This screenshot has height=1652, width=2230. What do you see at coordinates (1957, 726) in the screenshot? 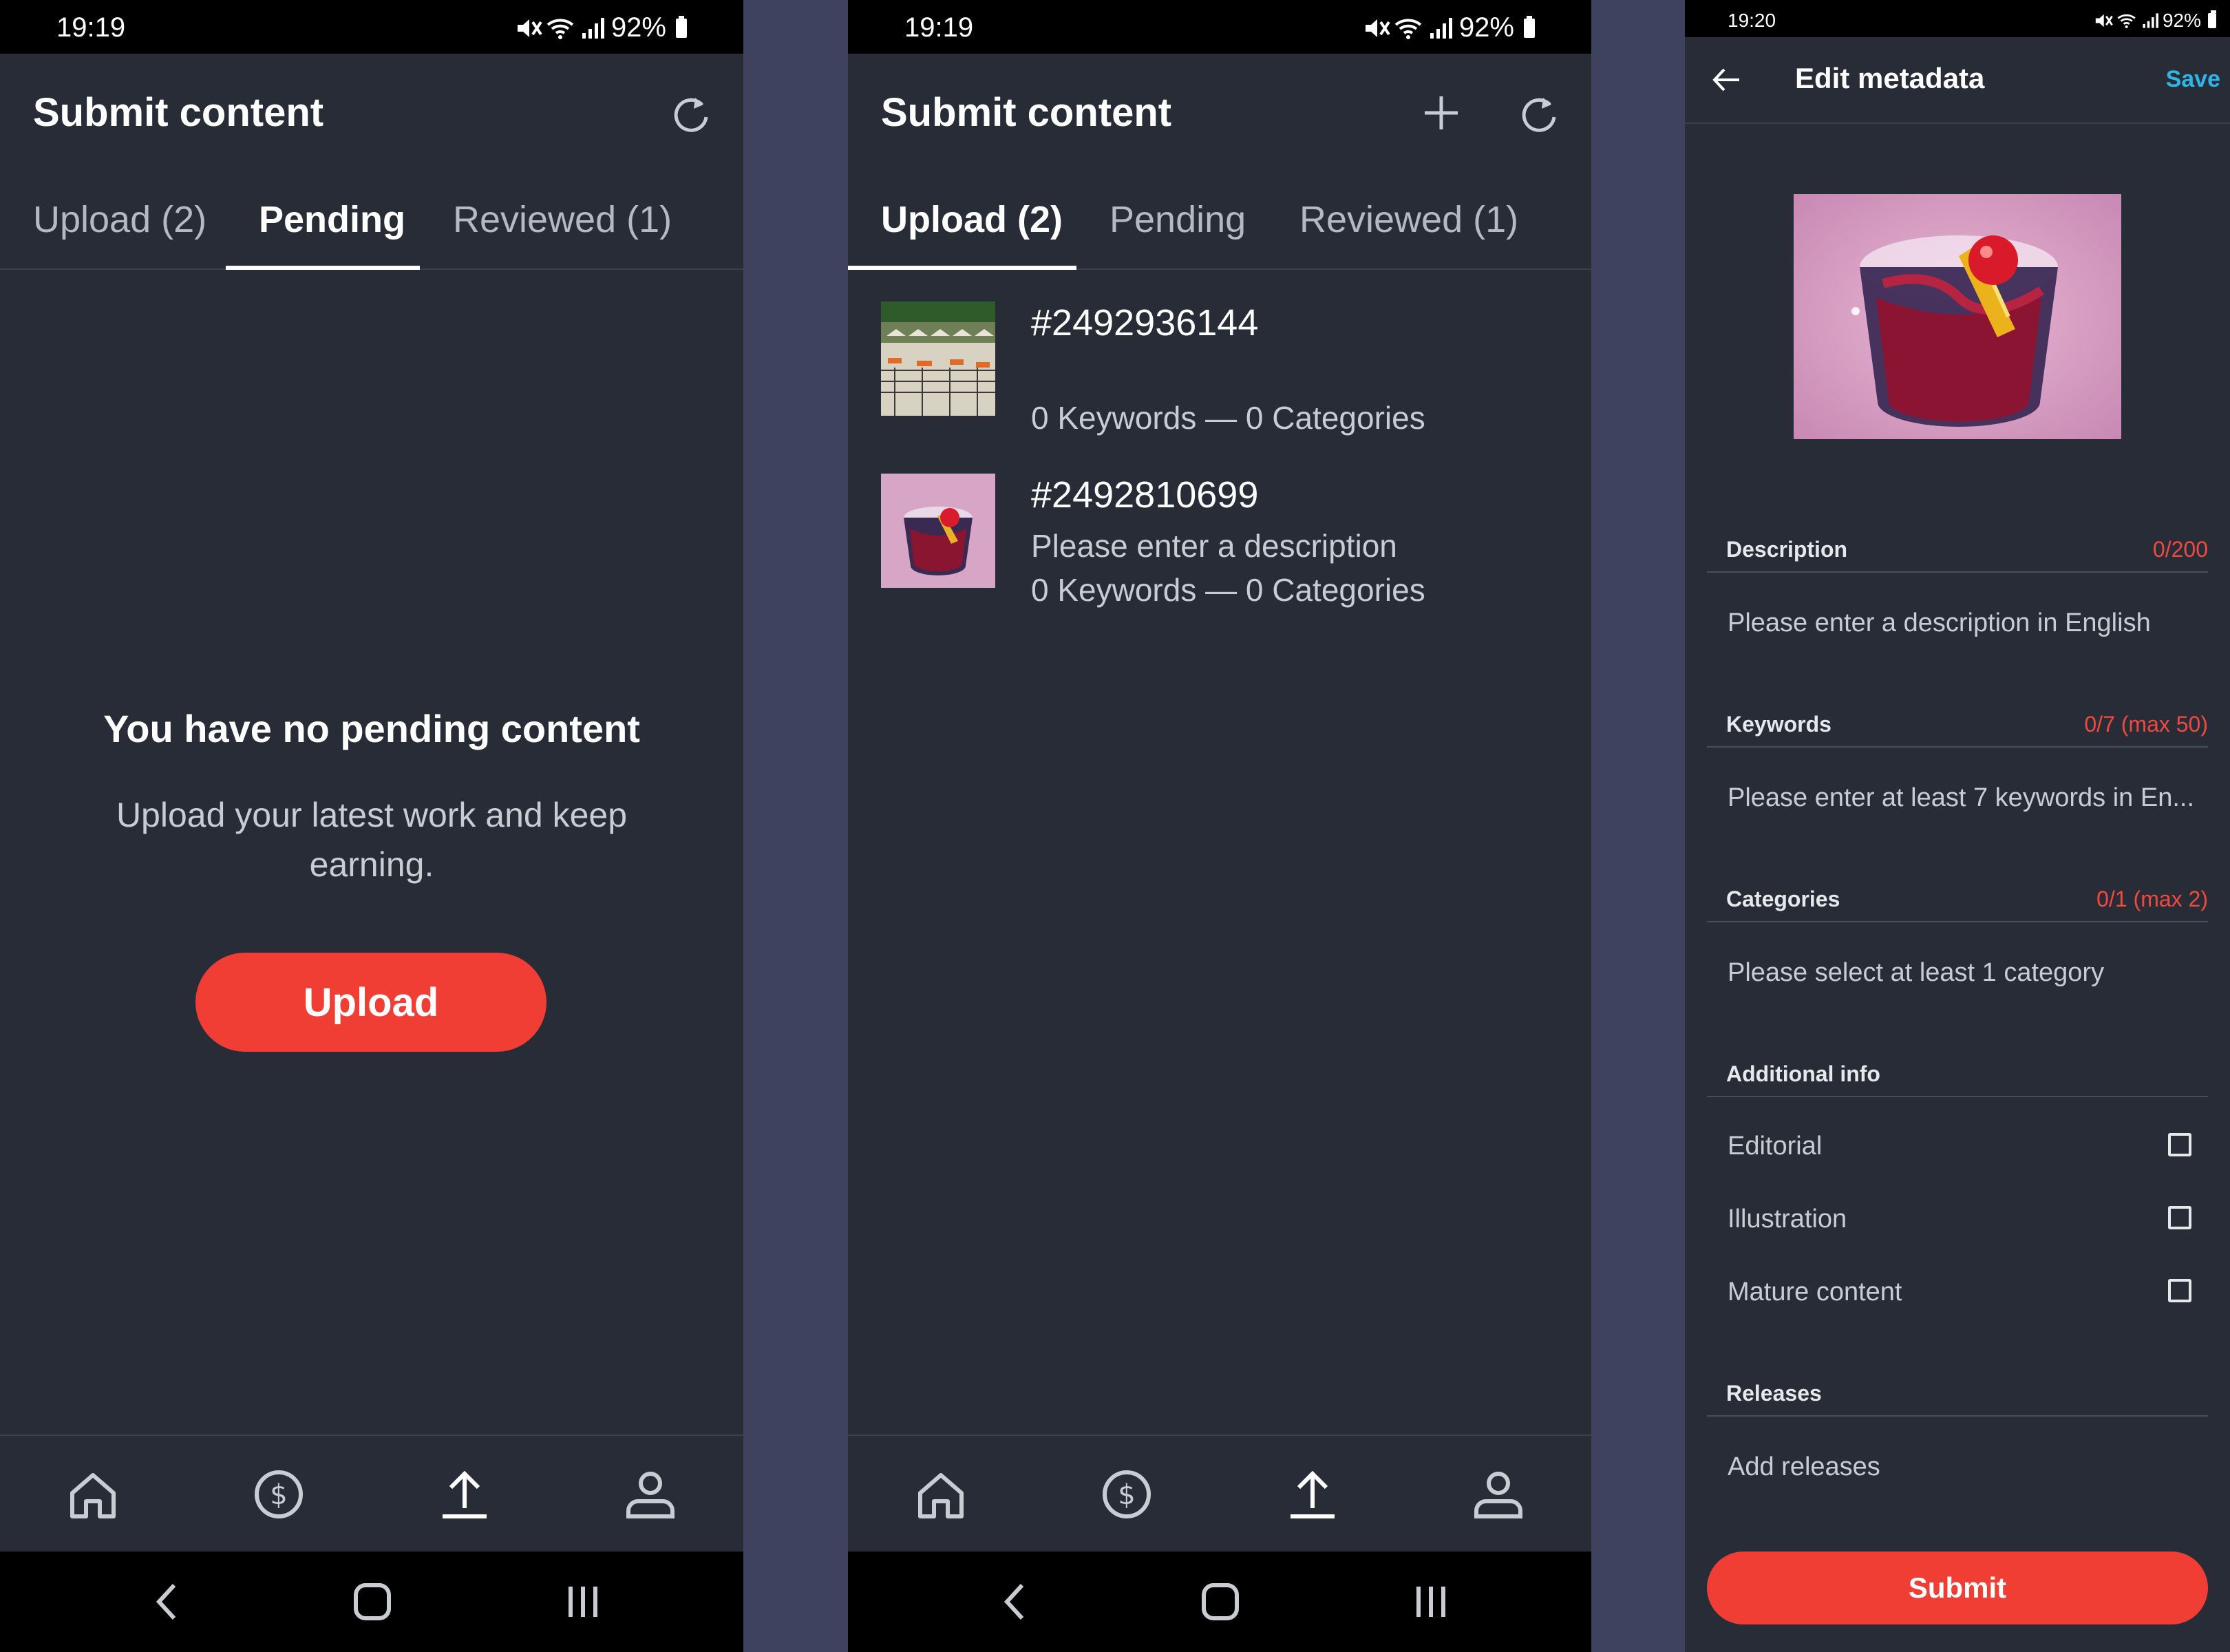
I see `keywords-section: Keywords 0/7 (max 50)` at bounding box center [1957, 726].